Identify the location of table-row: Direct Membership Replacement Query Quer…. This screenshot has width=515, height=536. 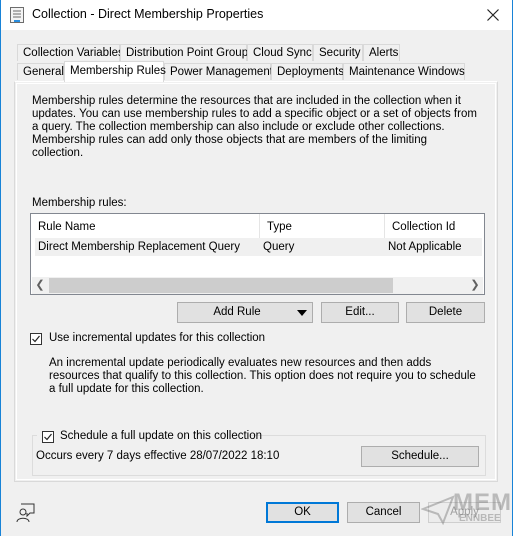
(258, 247).